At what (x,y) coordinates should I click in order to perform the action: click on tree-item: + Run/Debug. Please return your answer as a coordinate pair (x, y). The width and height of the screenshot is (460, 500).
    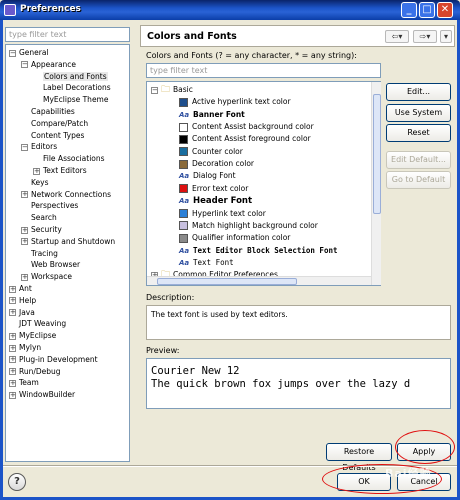
    Looking at the image, I should click on (35, 371).